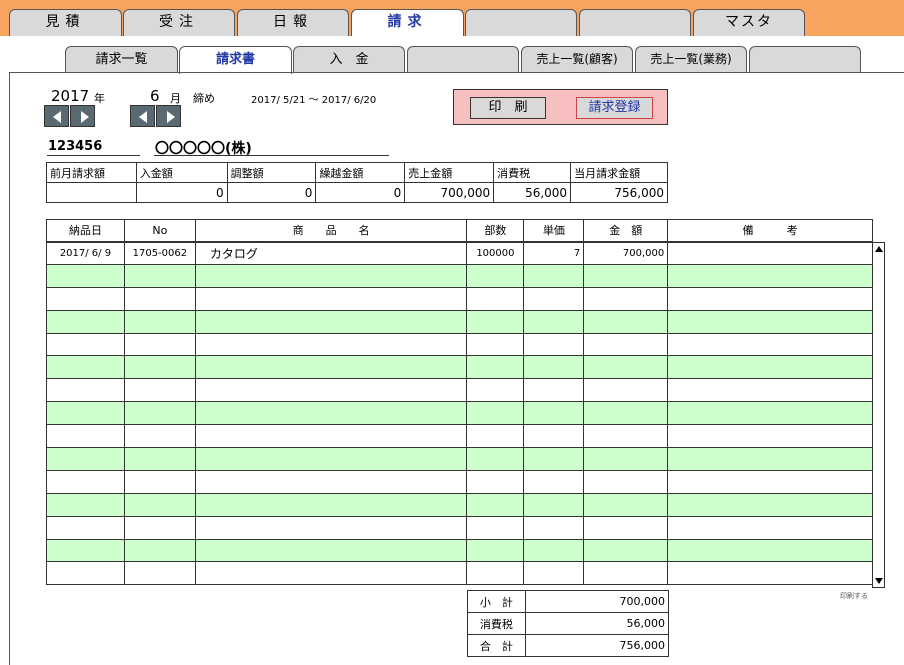 The width and height of the screenshot is (904, 665). What do you see at coordinates (691, 59) in the screenshot?
I see `subtab-sales-business: 売上一覧(業務)` at bounding box center [691, 59].